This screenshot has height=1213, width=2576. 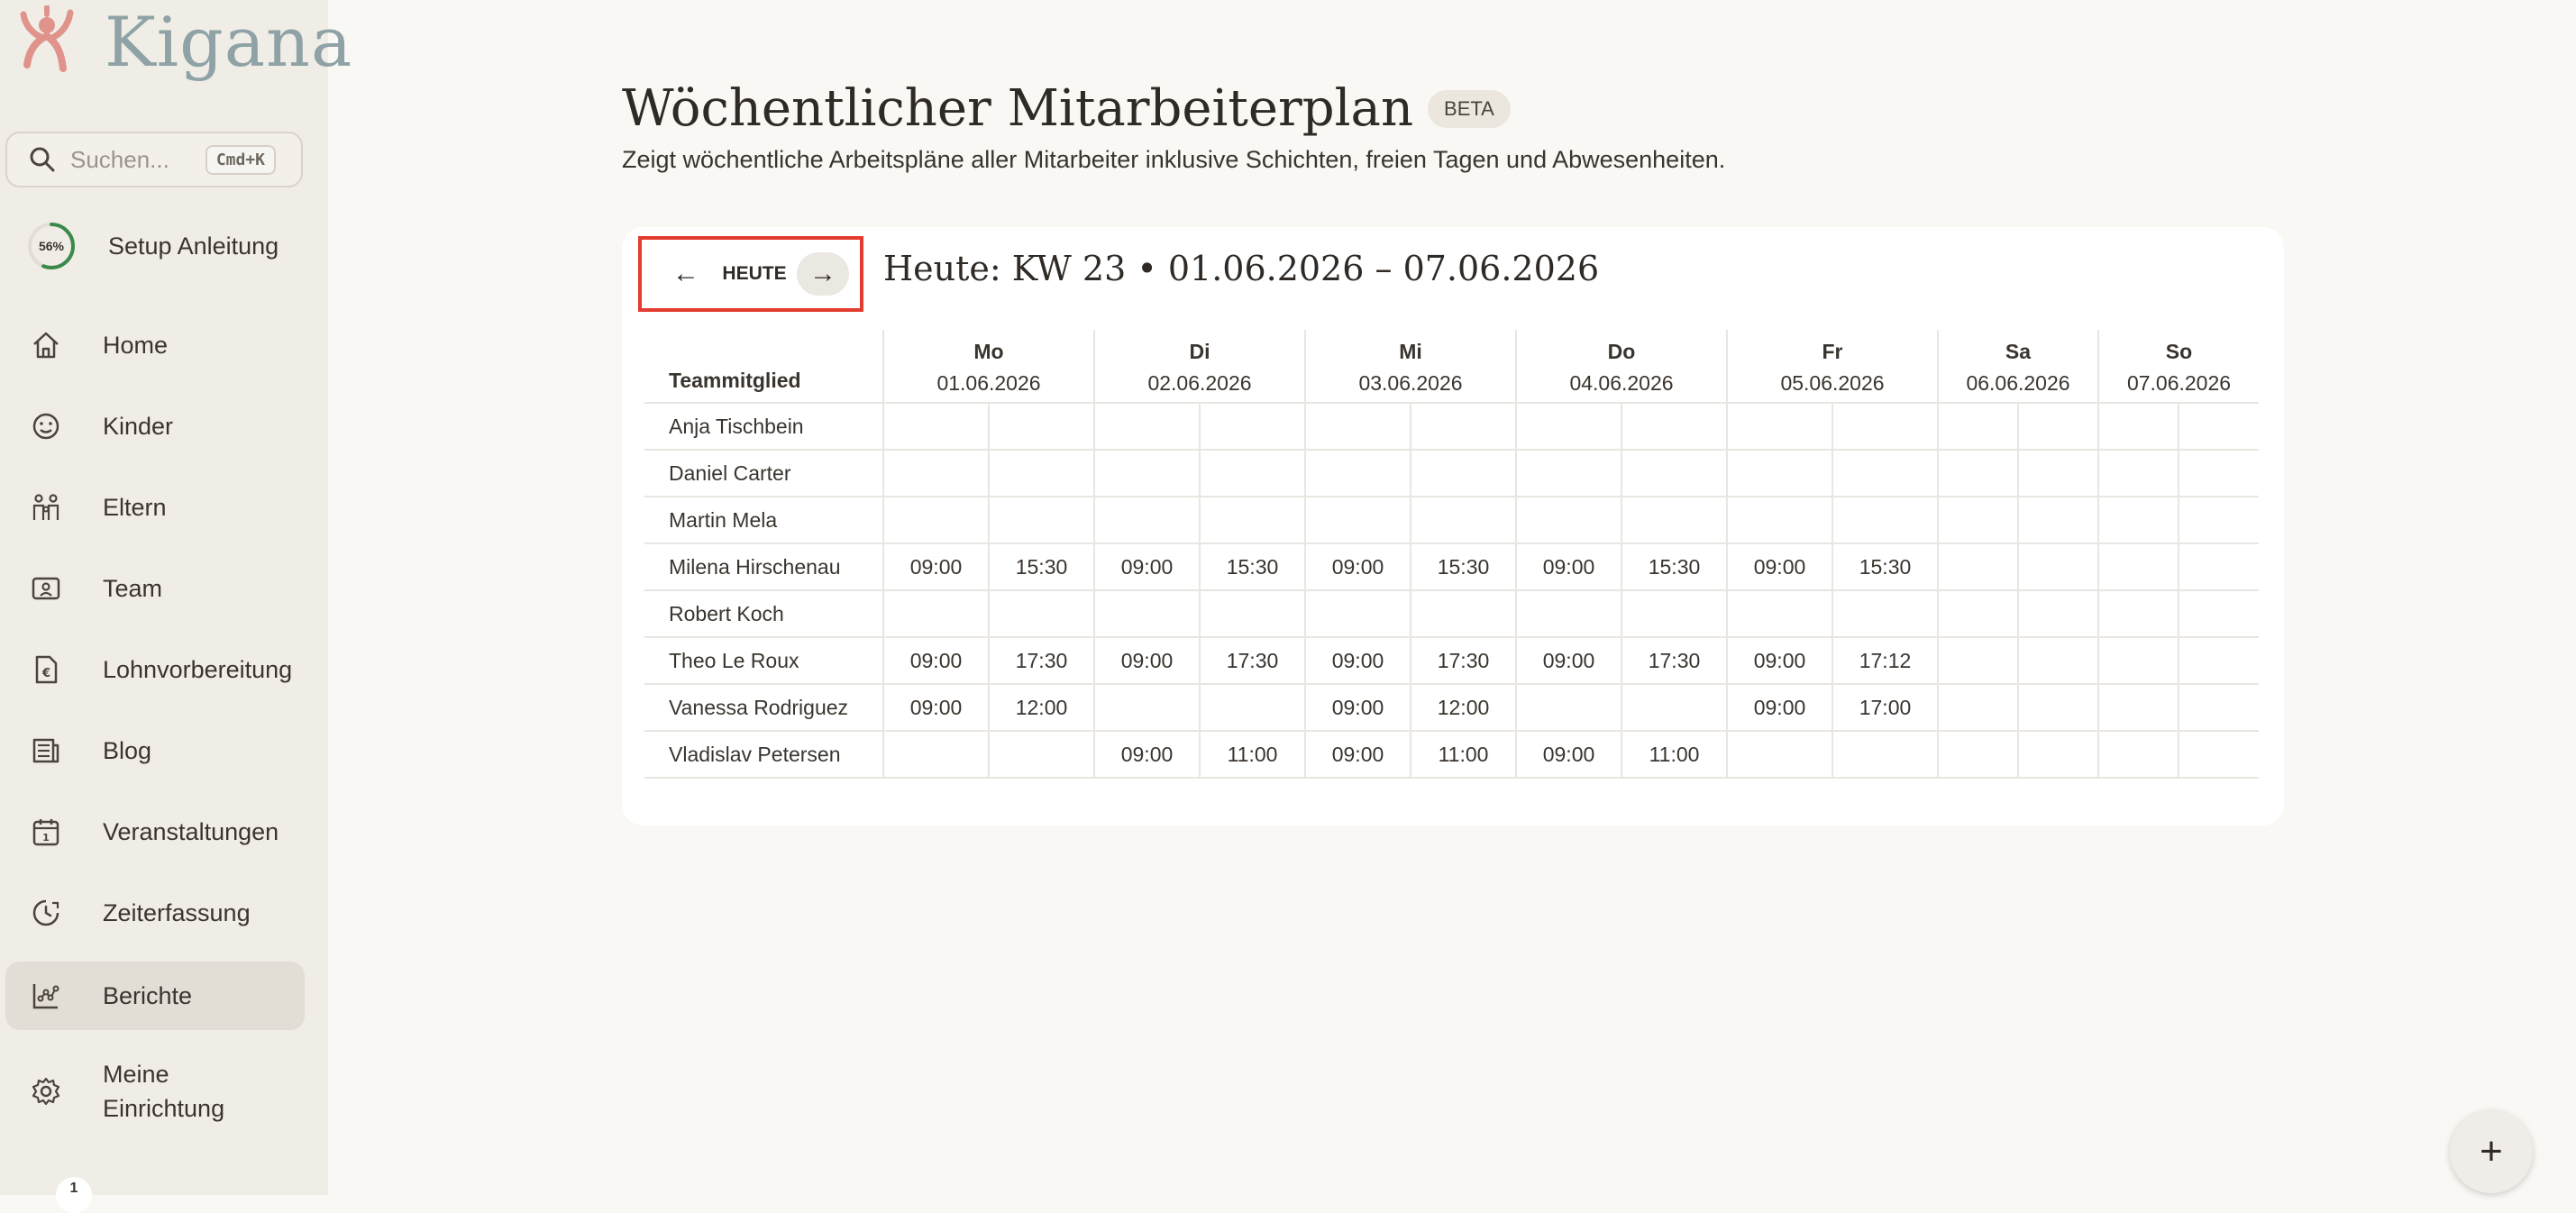 I want to click on sidebar-item-veranstaltungen: 1 Veranstaltungen, so click(x=155, y=832).